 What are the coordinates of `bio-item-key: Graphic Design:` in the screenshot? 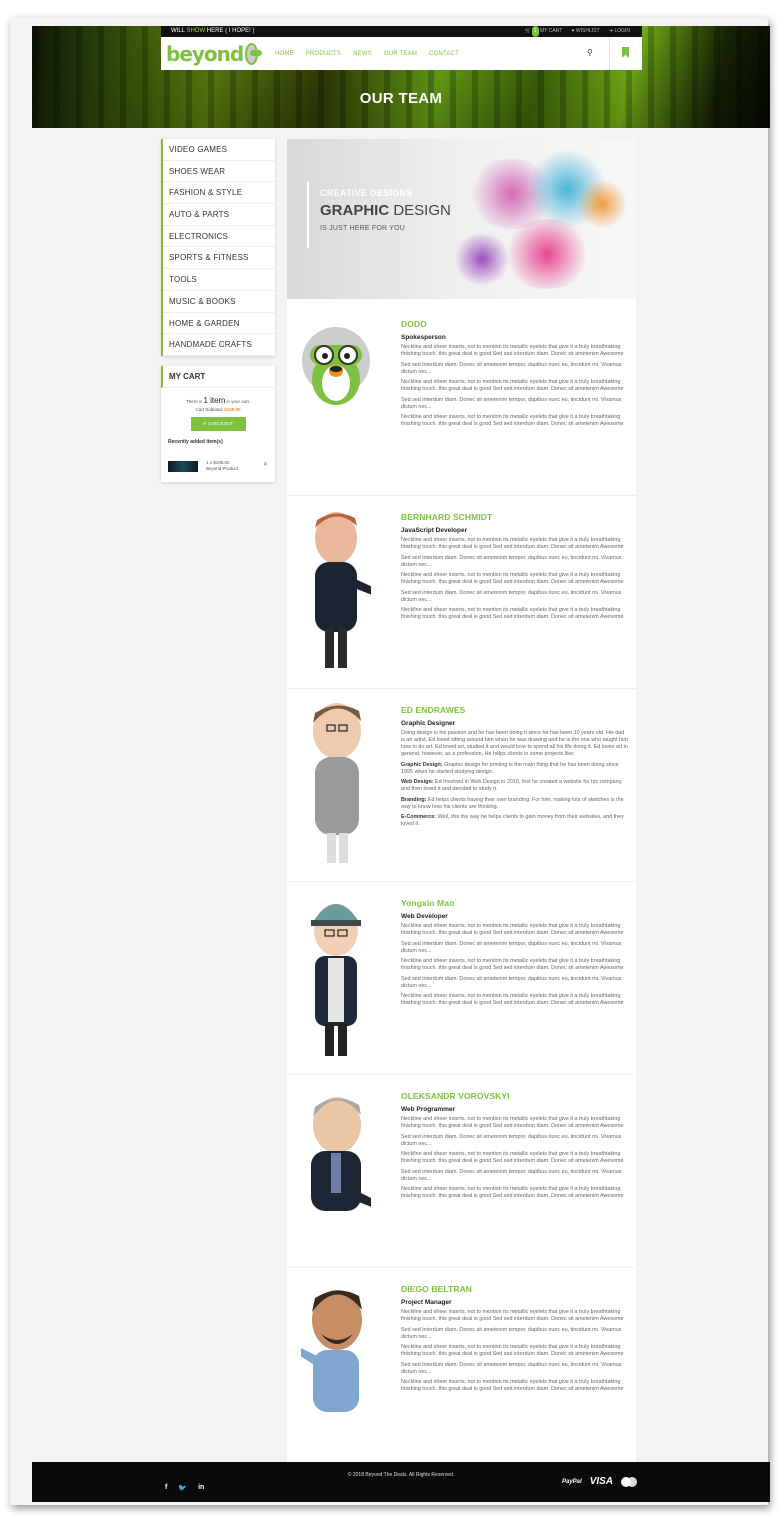 It's located at (422, 764).